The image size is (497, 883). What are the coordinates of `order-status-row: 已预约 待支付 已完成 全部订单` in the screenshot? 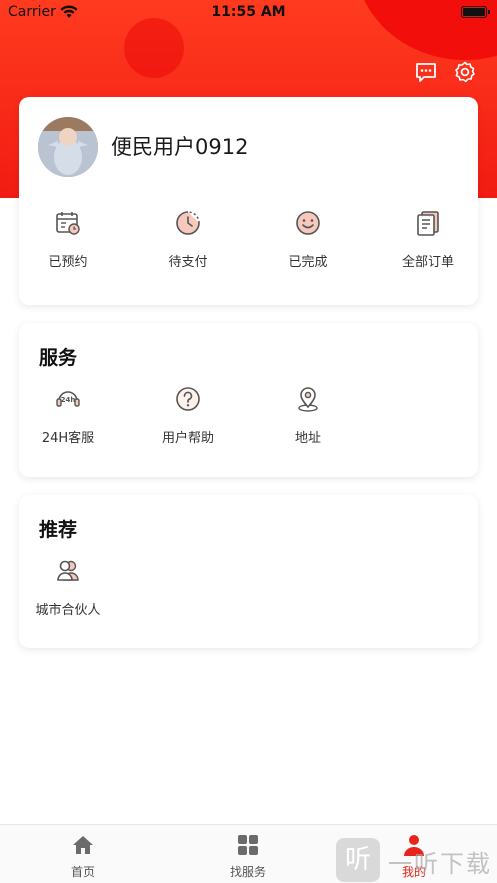 It's located at (248, 244).